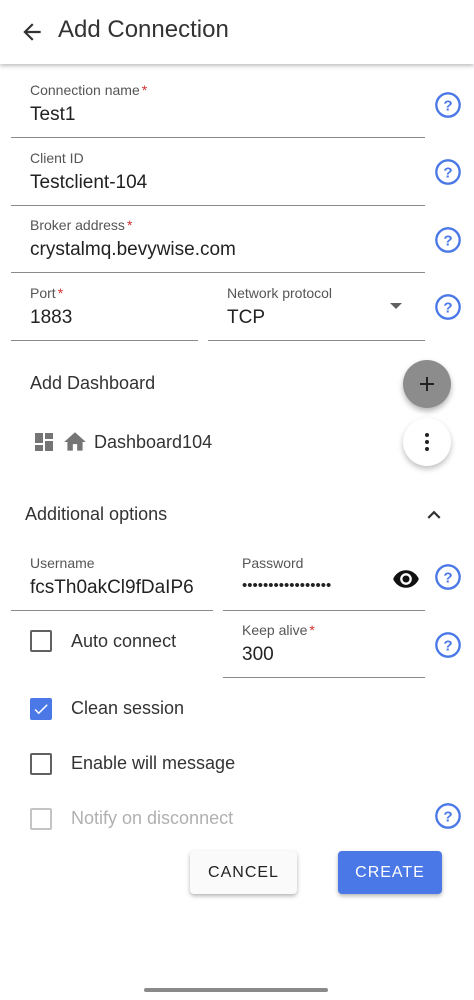  I want to click on auto-connect-checkbox, so click(41, 641).